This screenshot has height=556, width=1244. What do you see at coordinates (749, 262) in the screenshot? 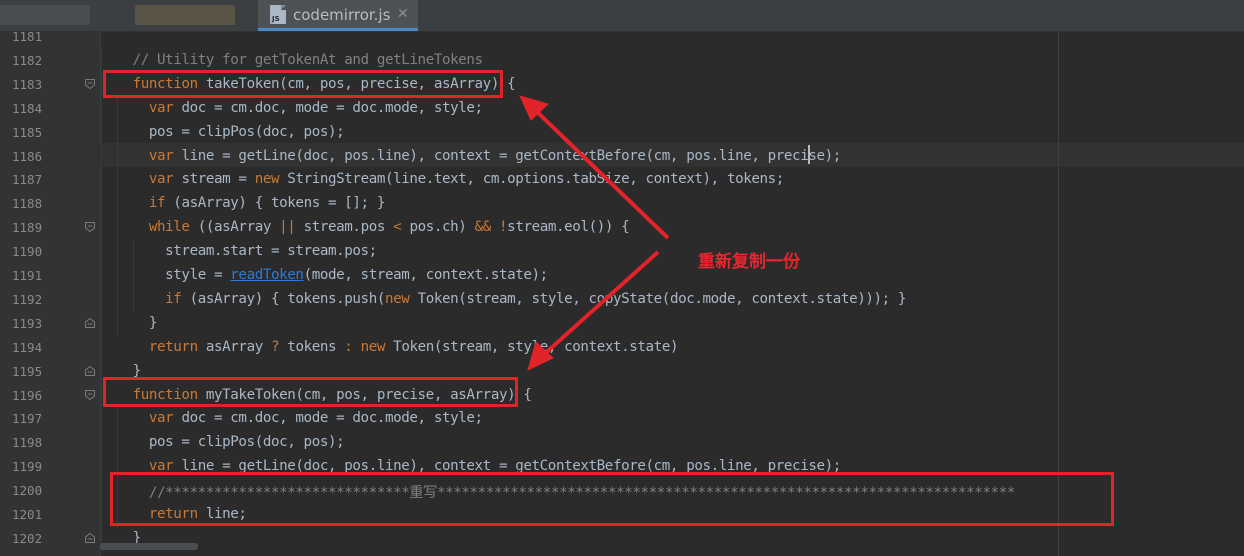
I see `annotation-text: 重新复制一份` at bounding box center [749, 262].